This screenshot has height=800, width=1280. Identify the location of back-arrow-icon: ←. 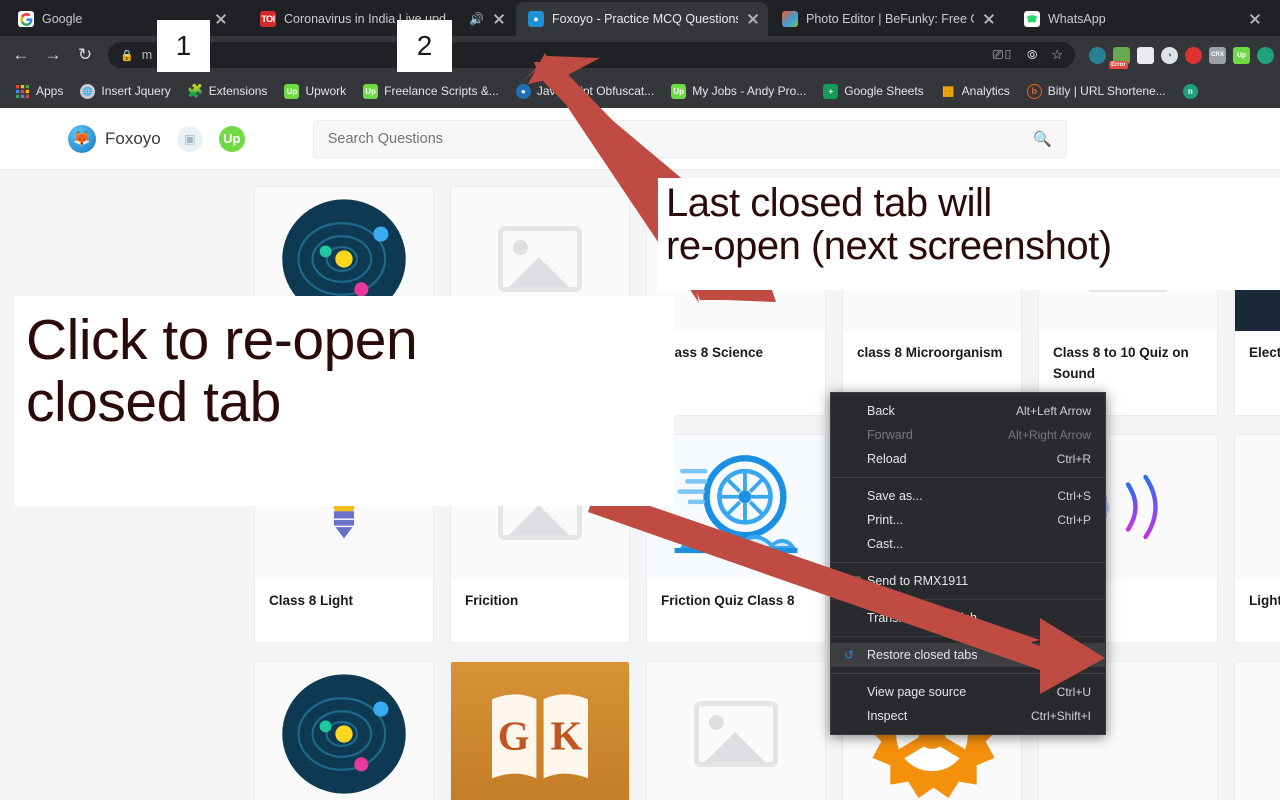
(21, 55).